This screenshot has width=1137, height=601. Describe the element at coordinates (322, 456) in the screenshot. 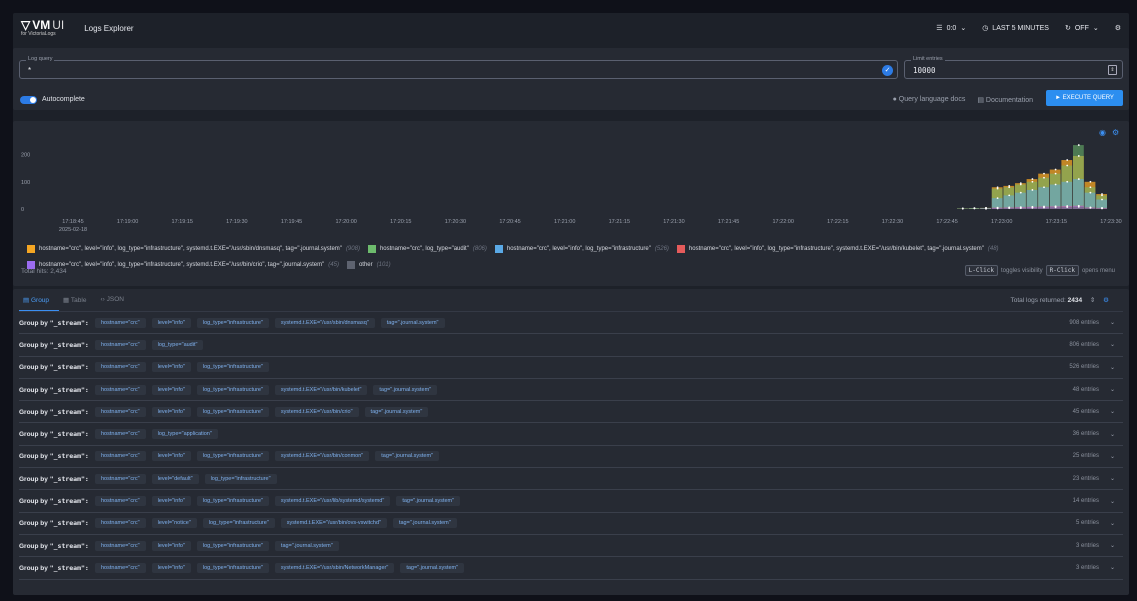

I see `stream-tag: systemd.t.EXE="/usr/bin/conmon"` at that location.